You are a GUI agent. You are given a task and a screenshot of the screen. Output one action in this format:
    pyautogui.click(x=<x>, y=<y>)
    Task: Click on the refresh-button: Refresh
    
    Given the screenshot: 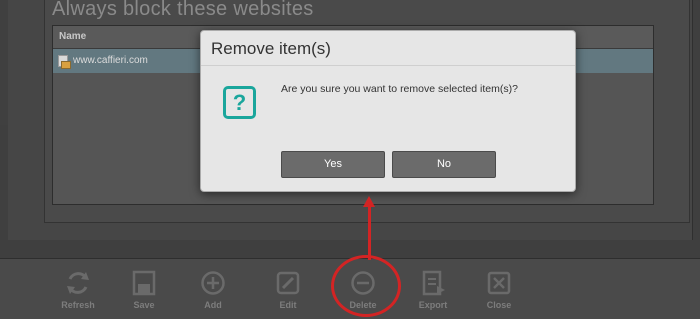 What is the action you would take?
    pyautogui.click(x=78, y=289)
    